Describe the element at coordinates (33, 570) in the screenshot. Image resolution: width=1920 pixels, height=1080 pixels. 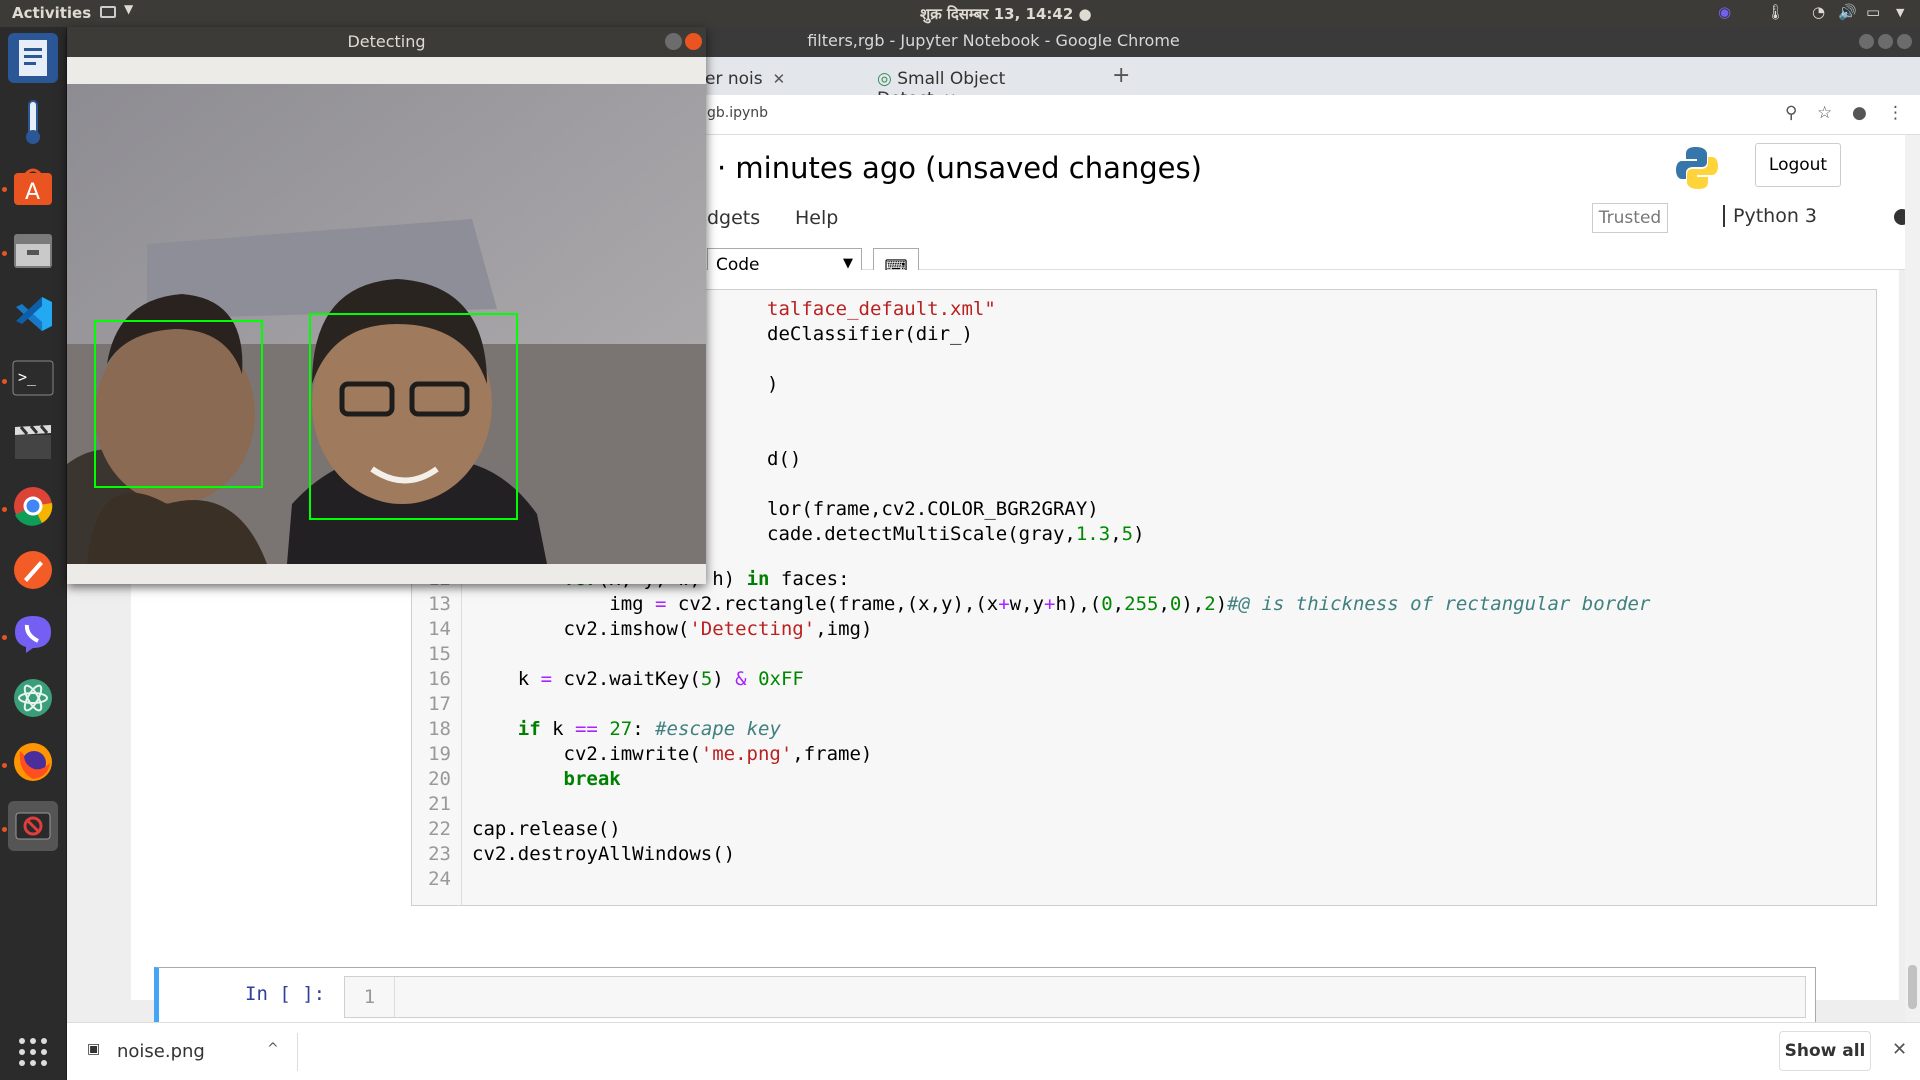
I see `pen-icon` at that location.